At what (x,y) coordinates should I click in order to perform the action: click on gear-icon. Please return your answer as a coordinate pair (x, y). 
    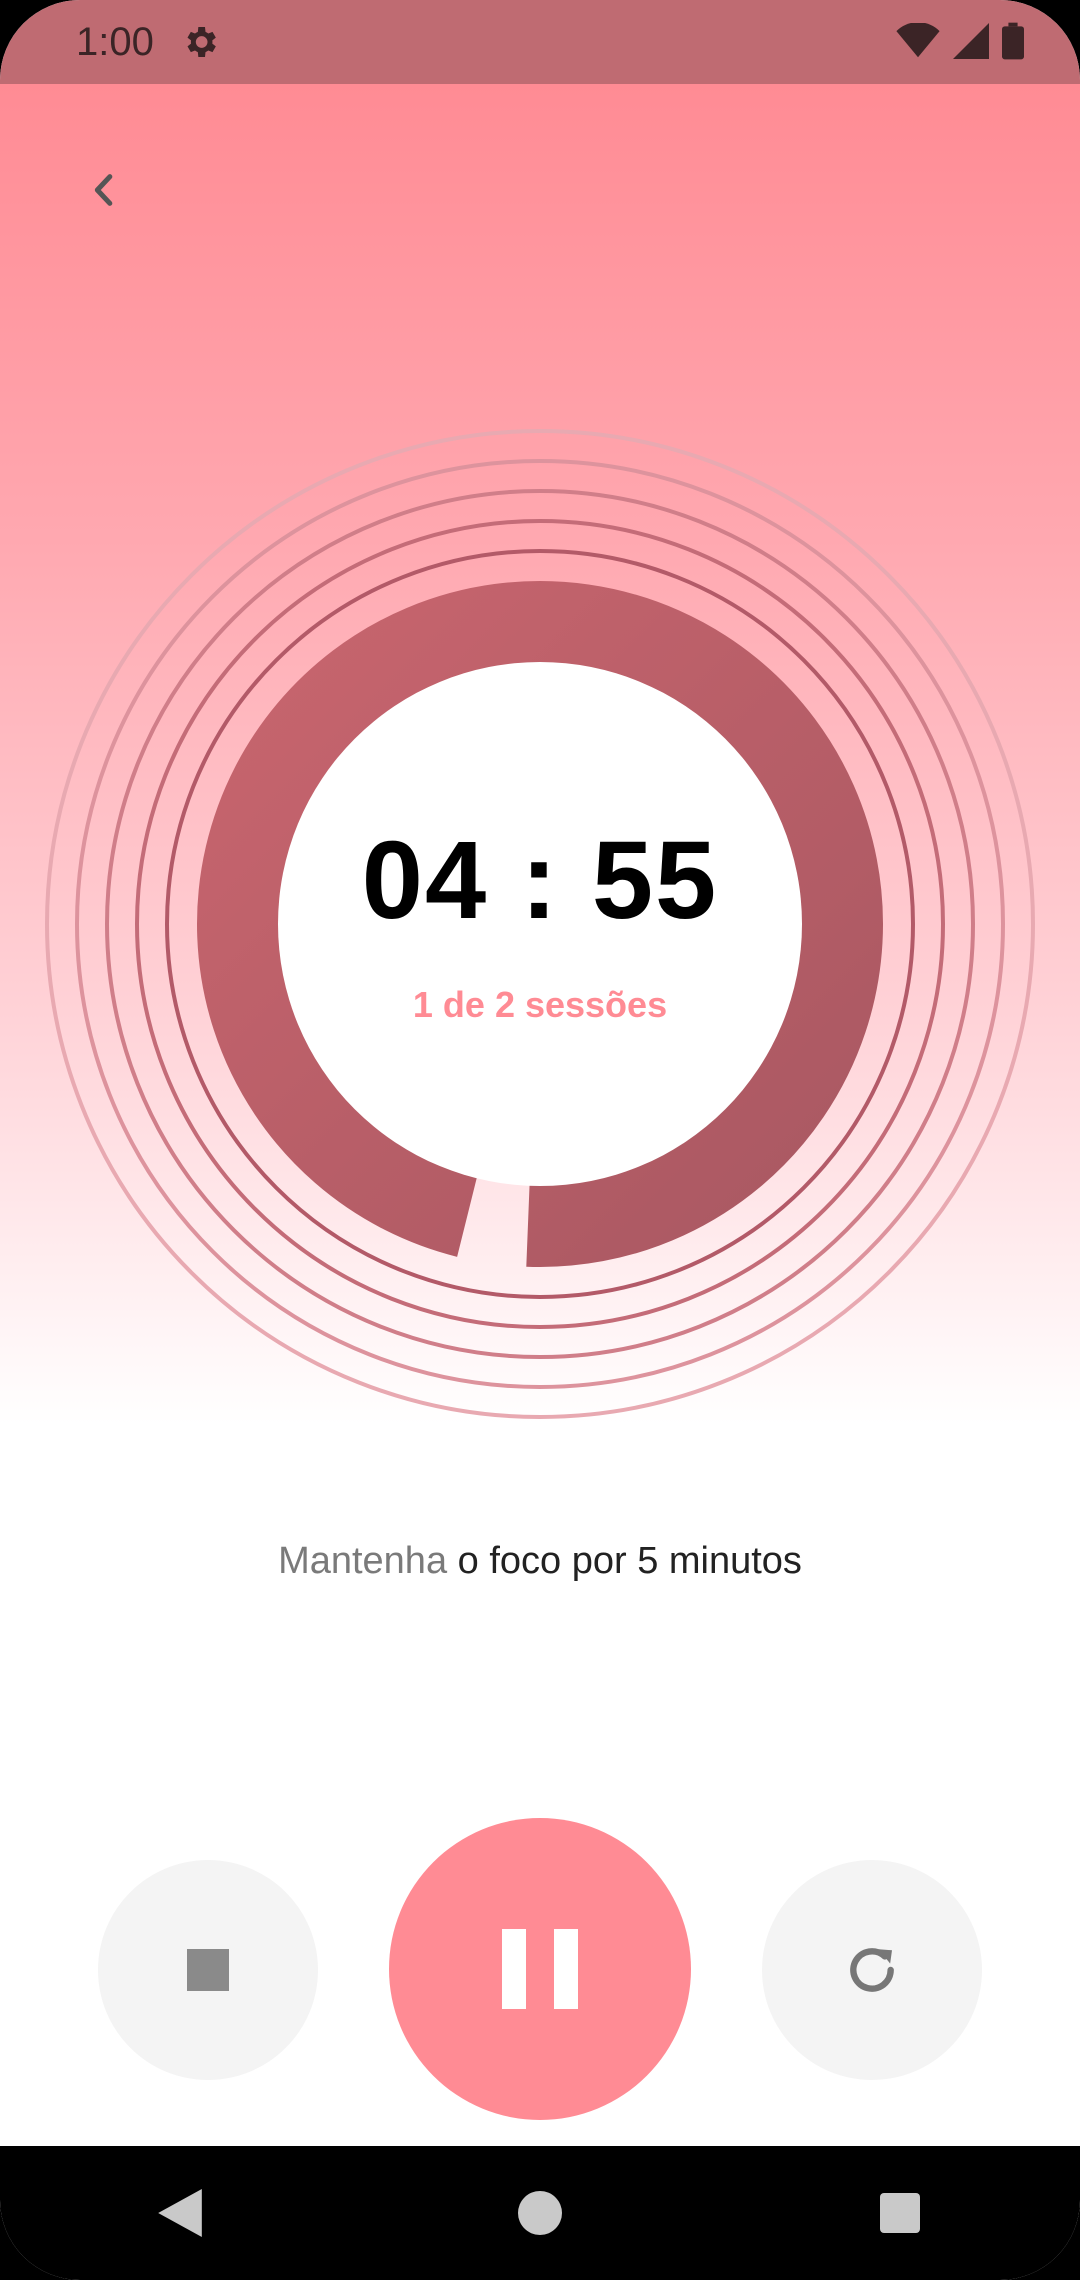
    Looking at the image, I should click on (201, 42).